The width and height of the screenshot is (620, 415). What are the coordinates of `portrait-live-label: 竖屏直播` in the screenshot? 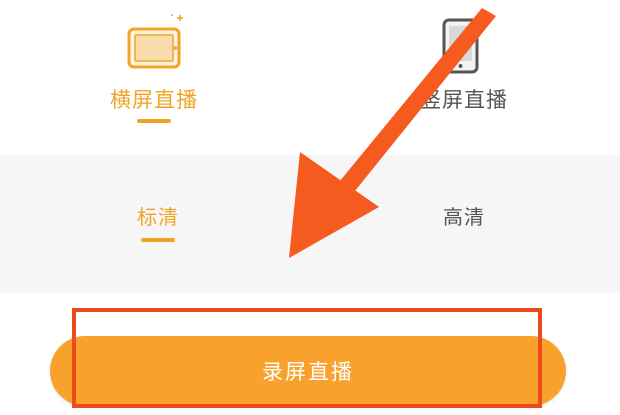 It's located at (464, 100).